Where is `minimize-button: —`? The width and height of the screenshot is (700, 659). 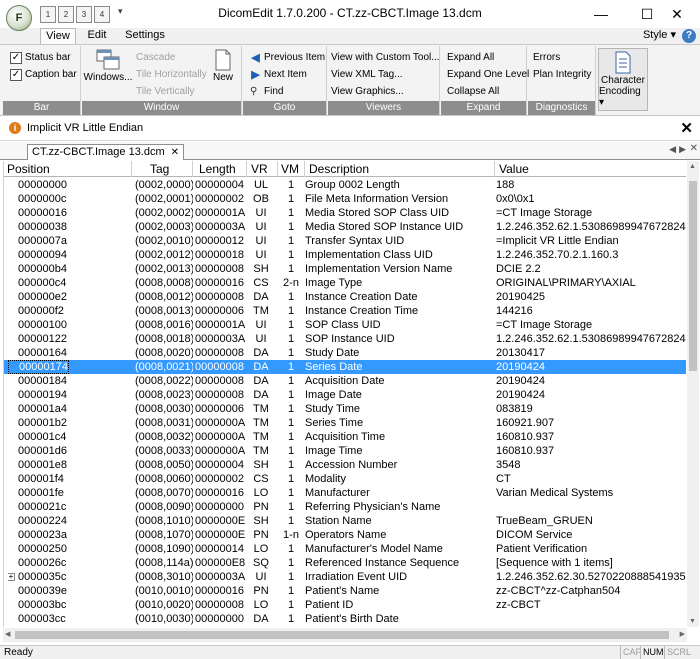 minimize-button: — is located at coordinates (601, 14).